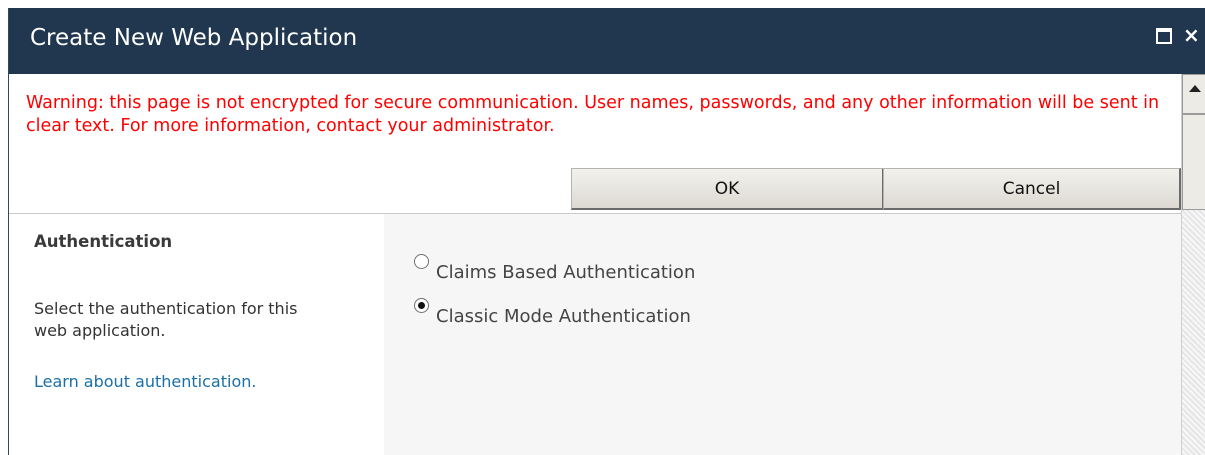 This screenshot has height=455, width=1205. I want to click on close-icon: ×, so click(1192, 35).